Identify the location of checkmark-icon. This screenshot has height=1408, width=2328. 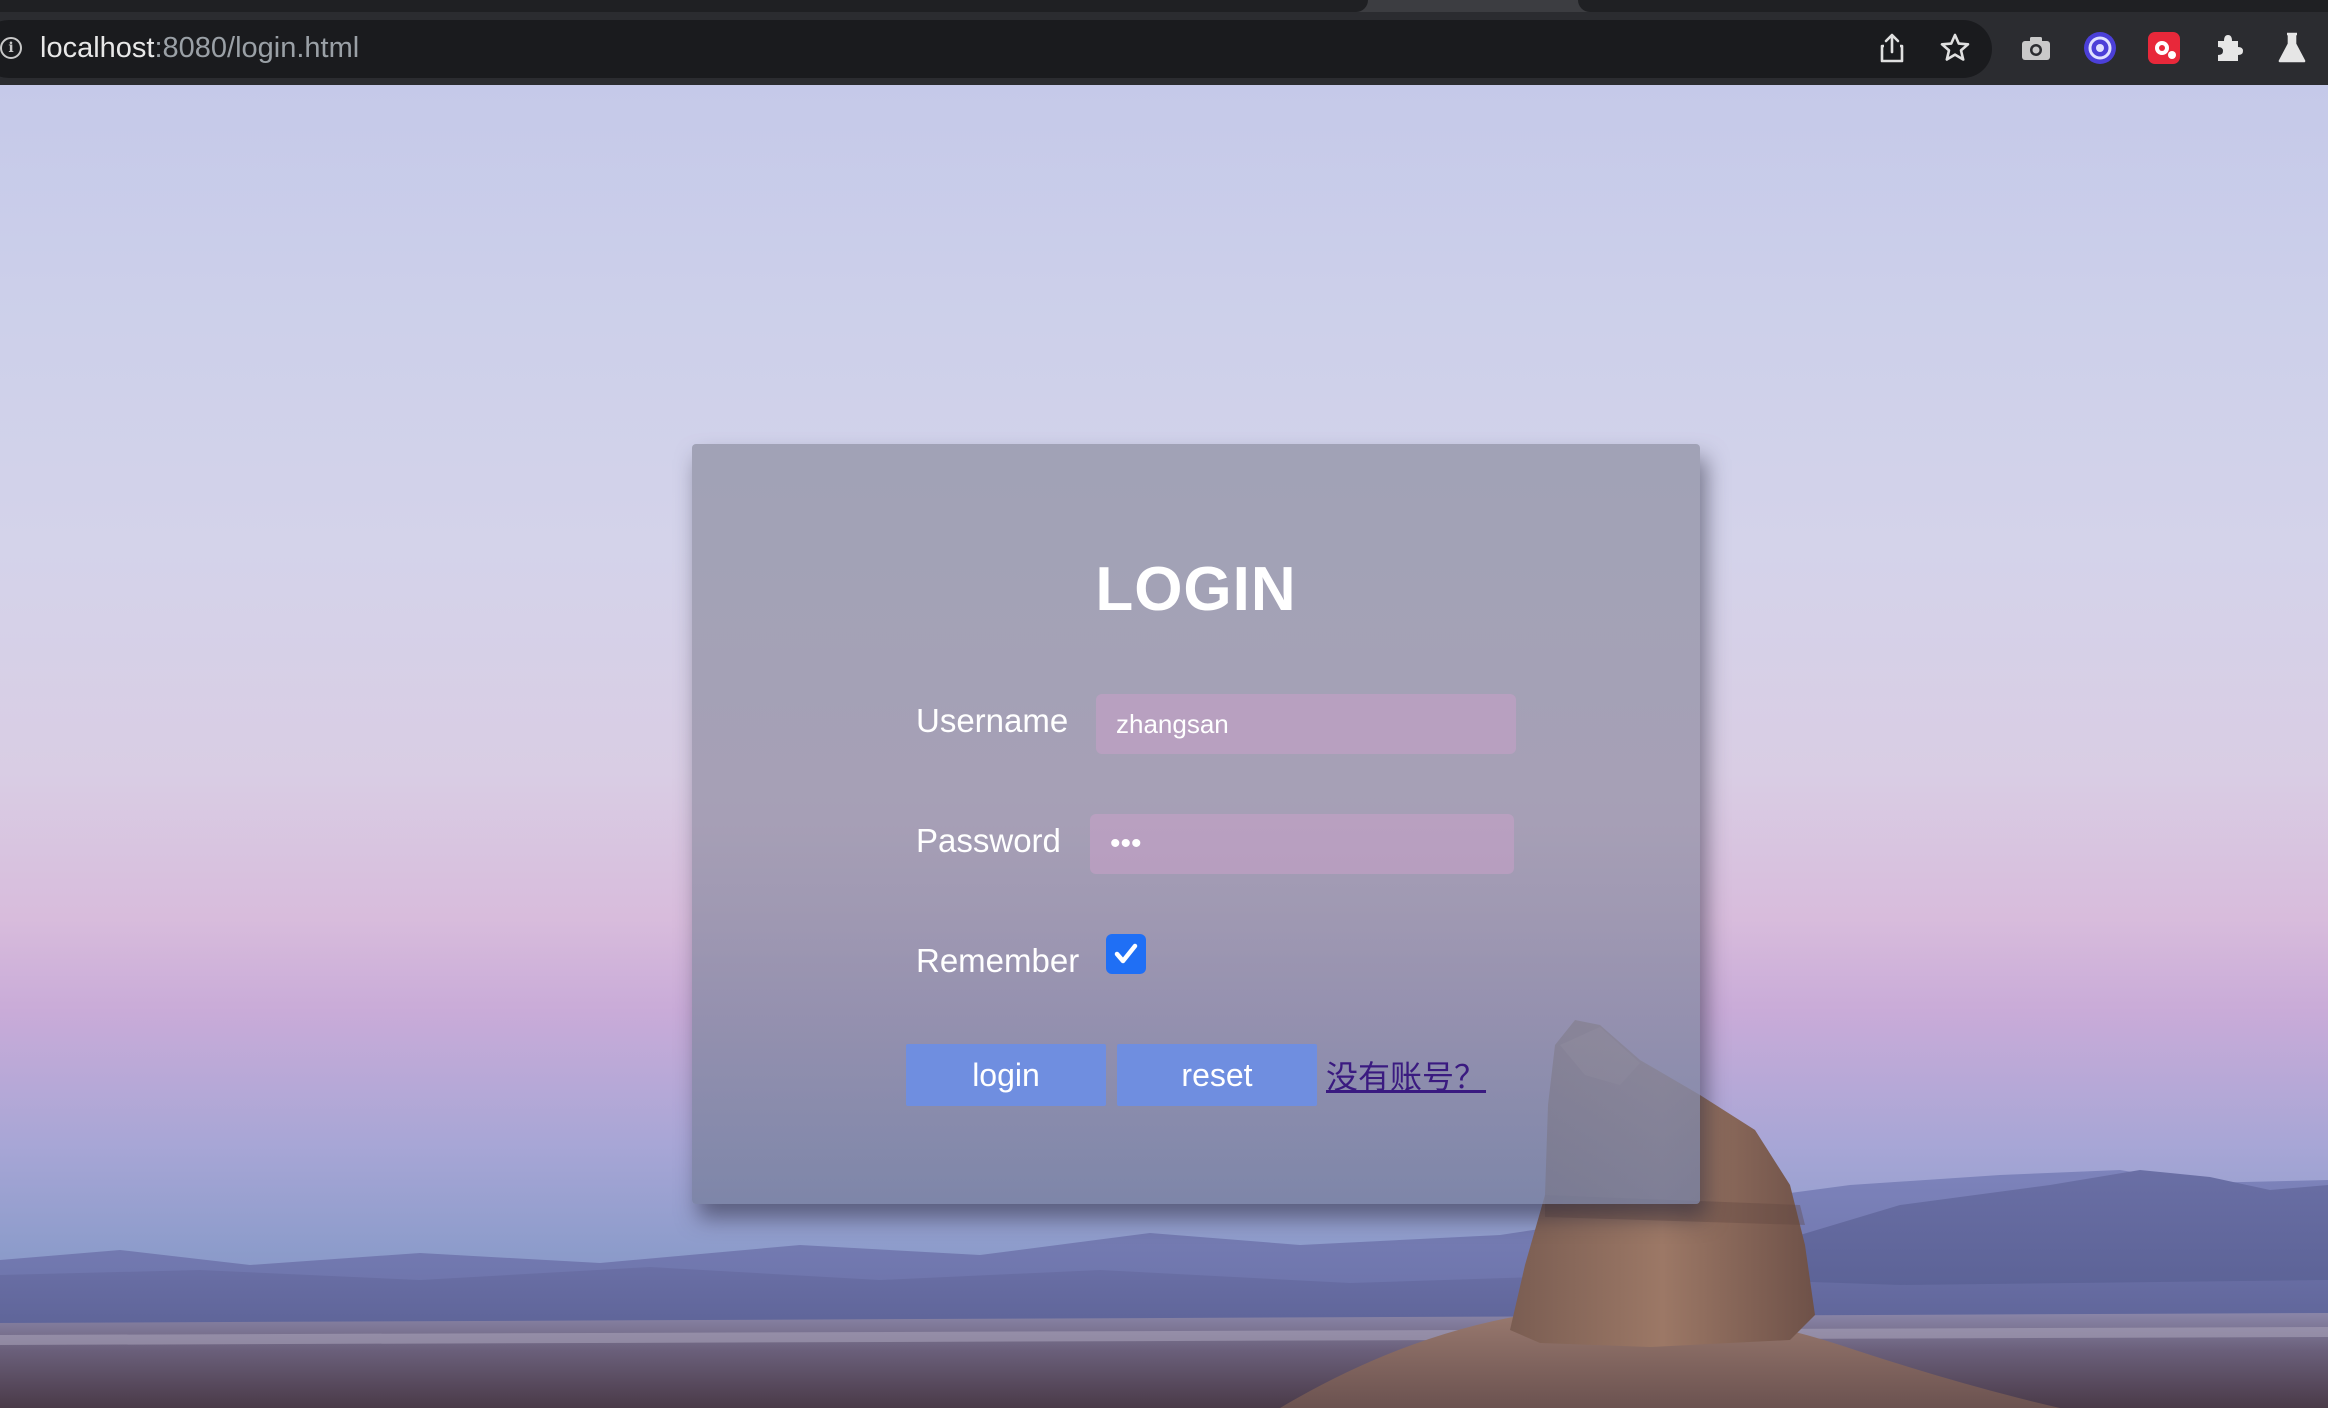
(1126, 953).